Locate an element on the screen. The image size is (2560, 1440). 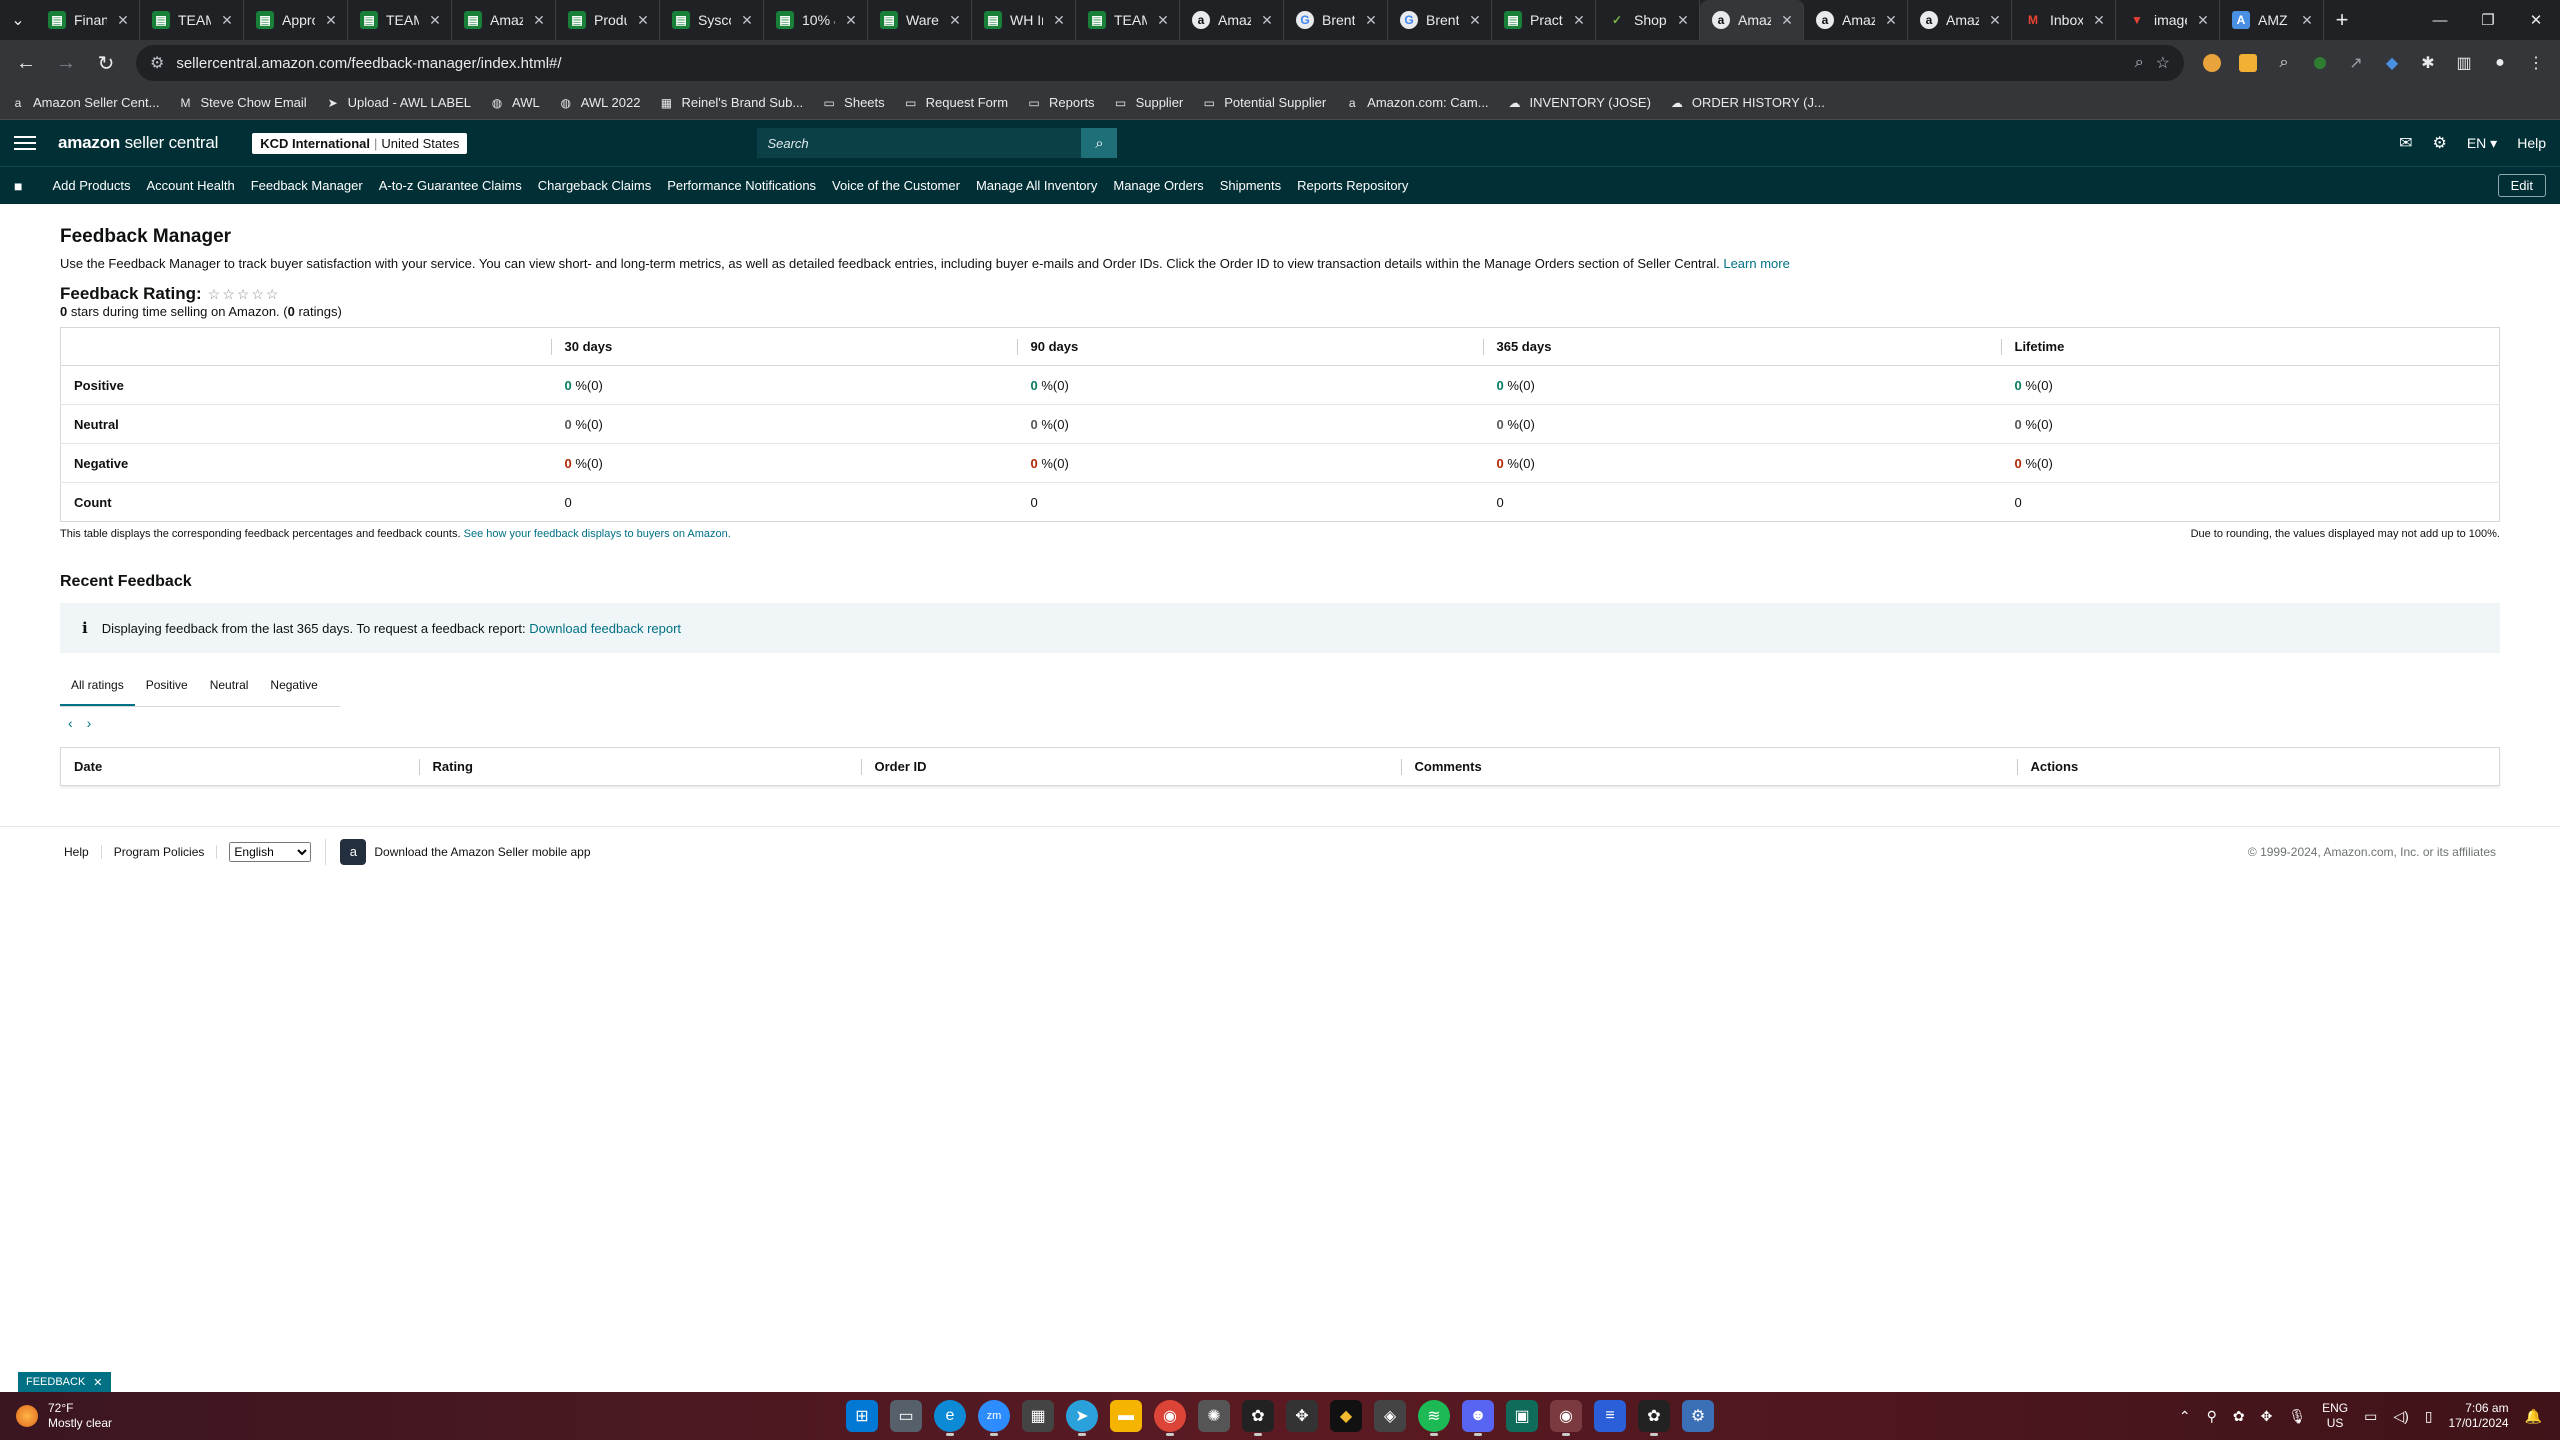
nav-feedback-manager: Feedback Manager is located at coordinates (307, 185).